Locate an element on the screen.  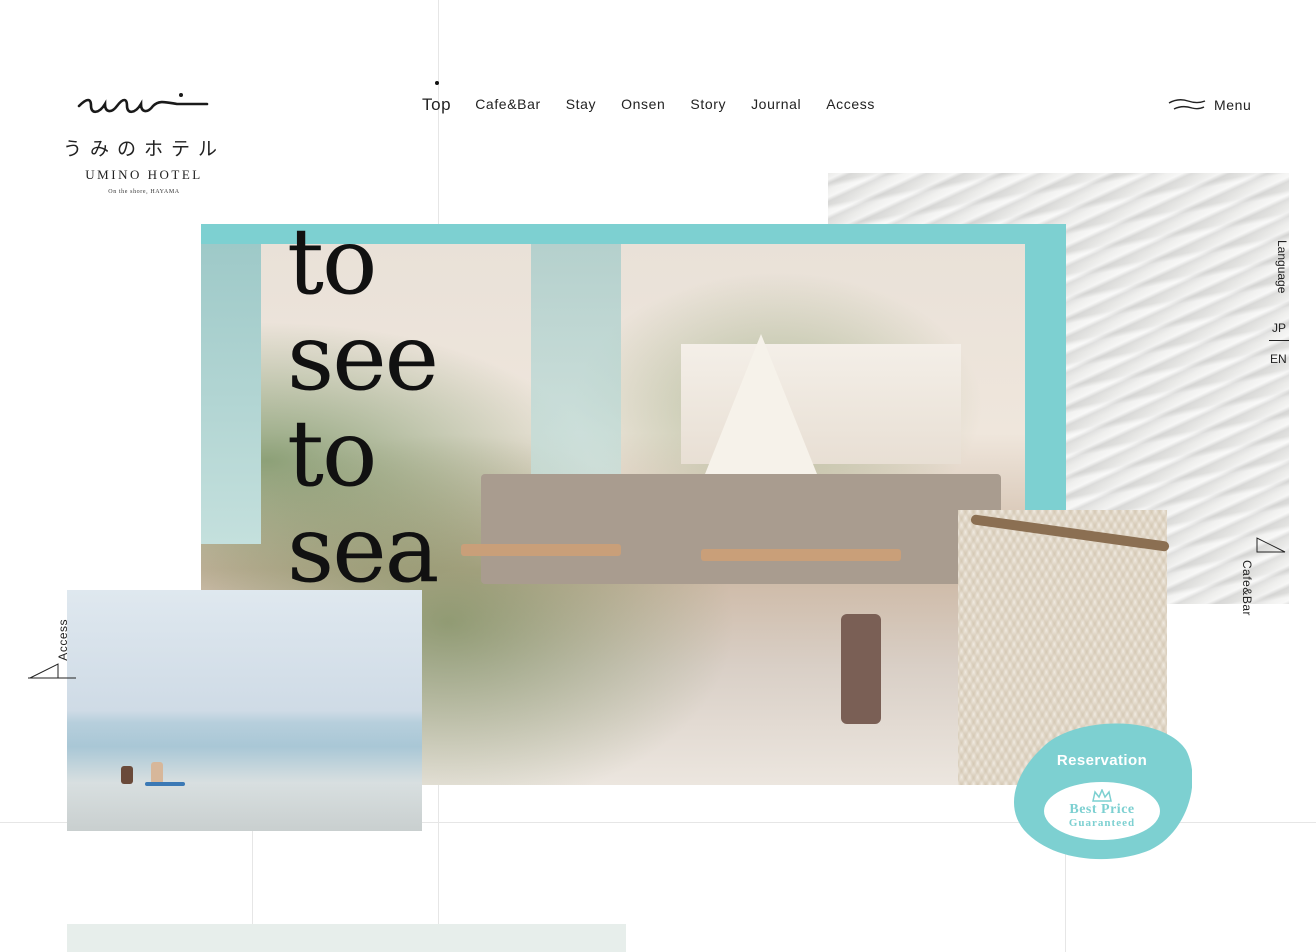
nav-label: Journal is located at coordinates (776, 104).